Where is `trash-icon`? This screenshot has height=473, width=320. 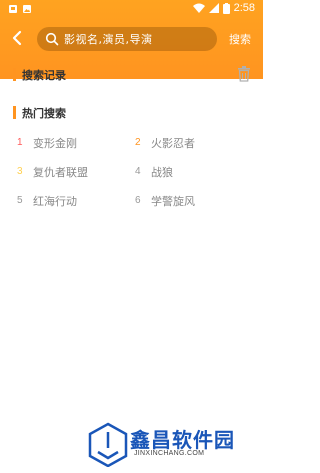
trash-icon is located at coordinates (244, 74).